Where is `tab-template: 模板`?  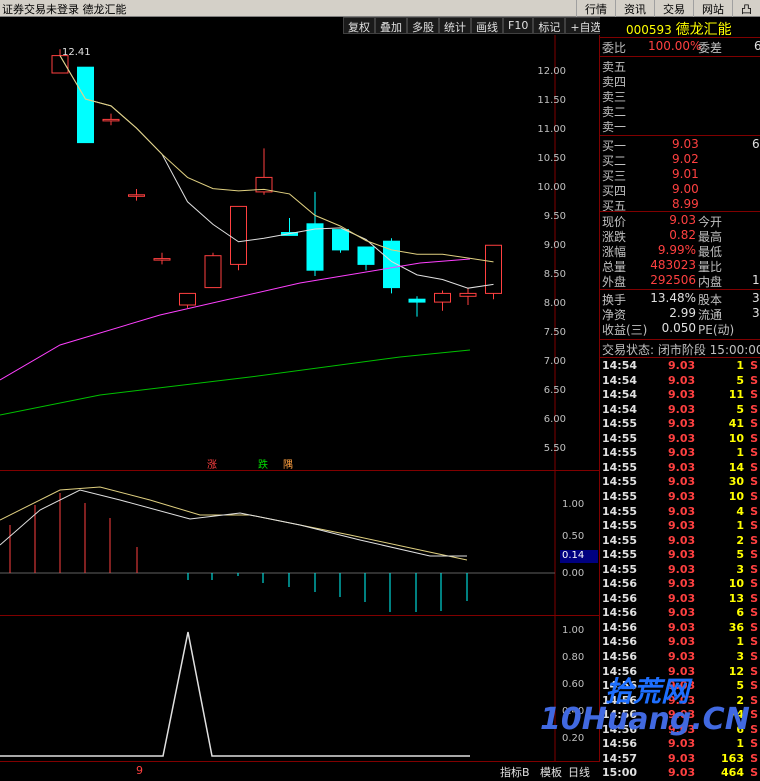 tab-template: 模板 is located at coordinates (551, 772).